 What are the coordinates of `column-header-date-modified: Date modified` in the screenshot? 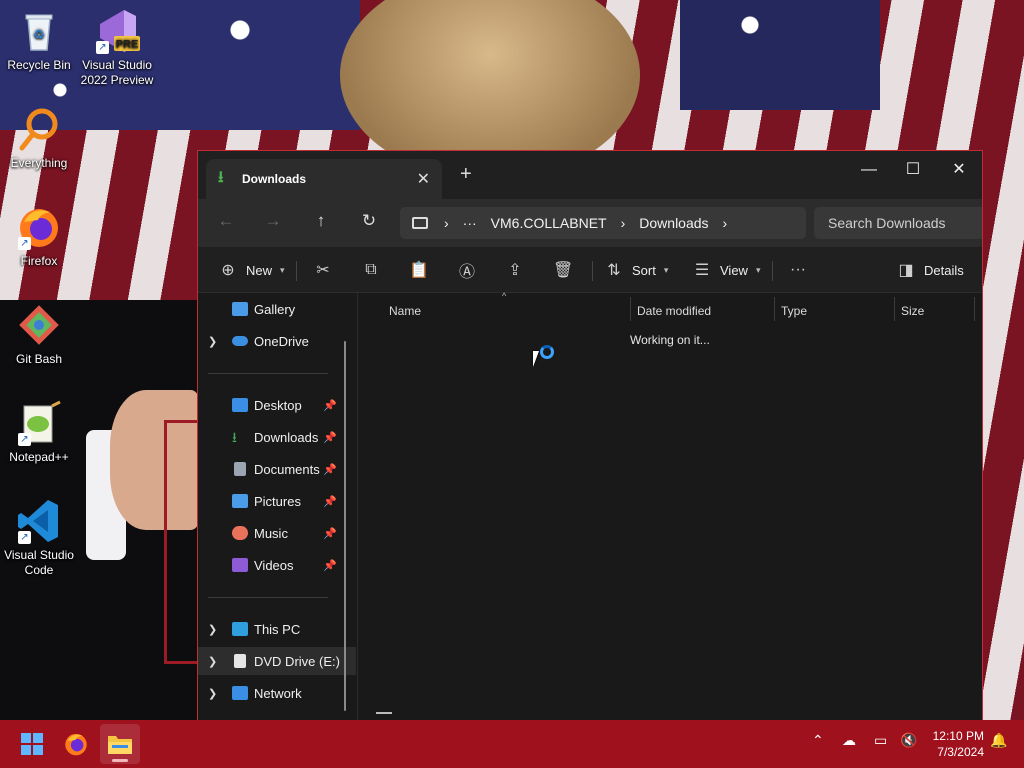 It's located at (674, 311).